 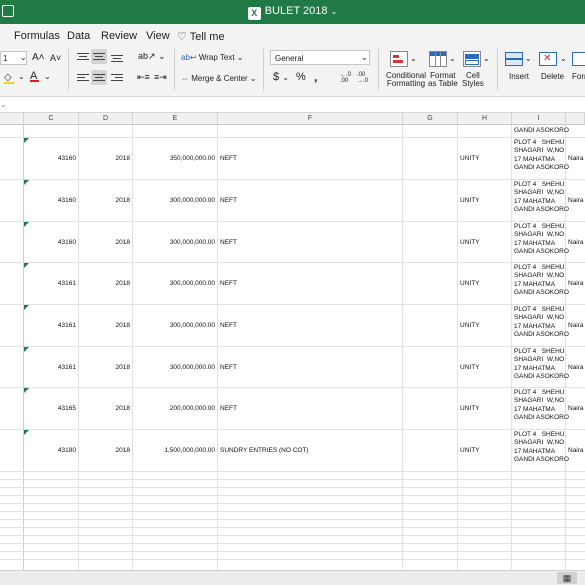 What do you see at coordinates (567, 578) in the screenshot?
I see `normal-view-icon: ▦` at bounding box center [567, 578].